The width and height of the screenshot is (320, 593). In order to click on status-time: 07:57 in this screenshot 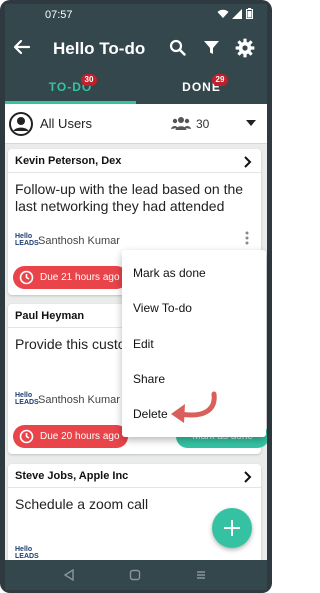, I will do `click(59, 15)`.